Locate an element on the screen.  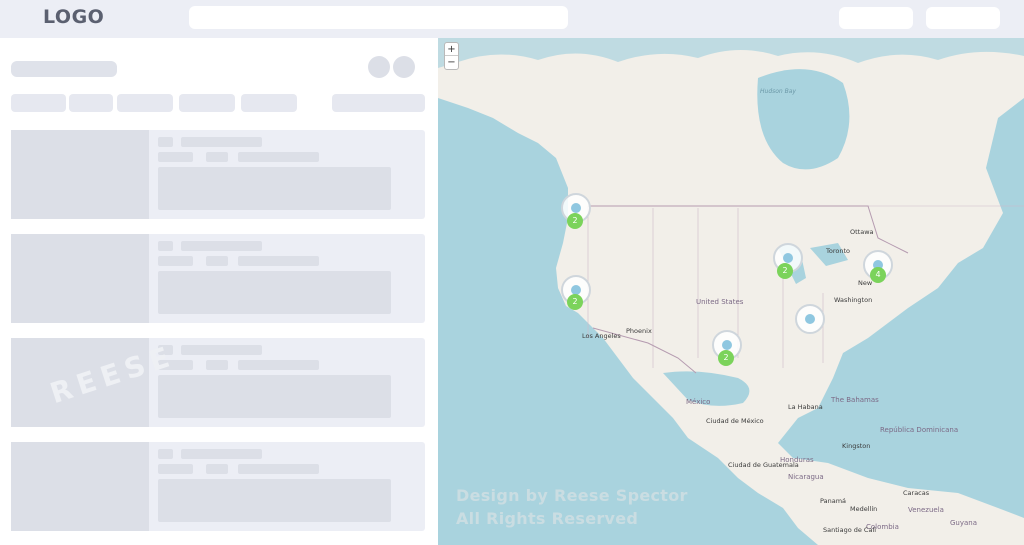
map-label-honduras: Honduras is located at coordinates (797, 460).